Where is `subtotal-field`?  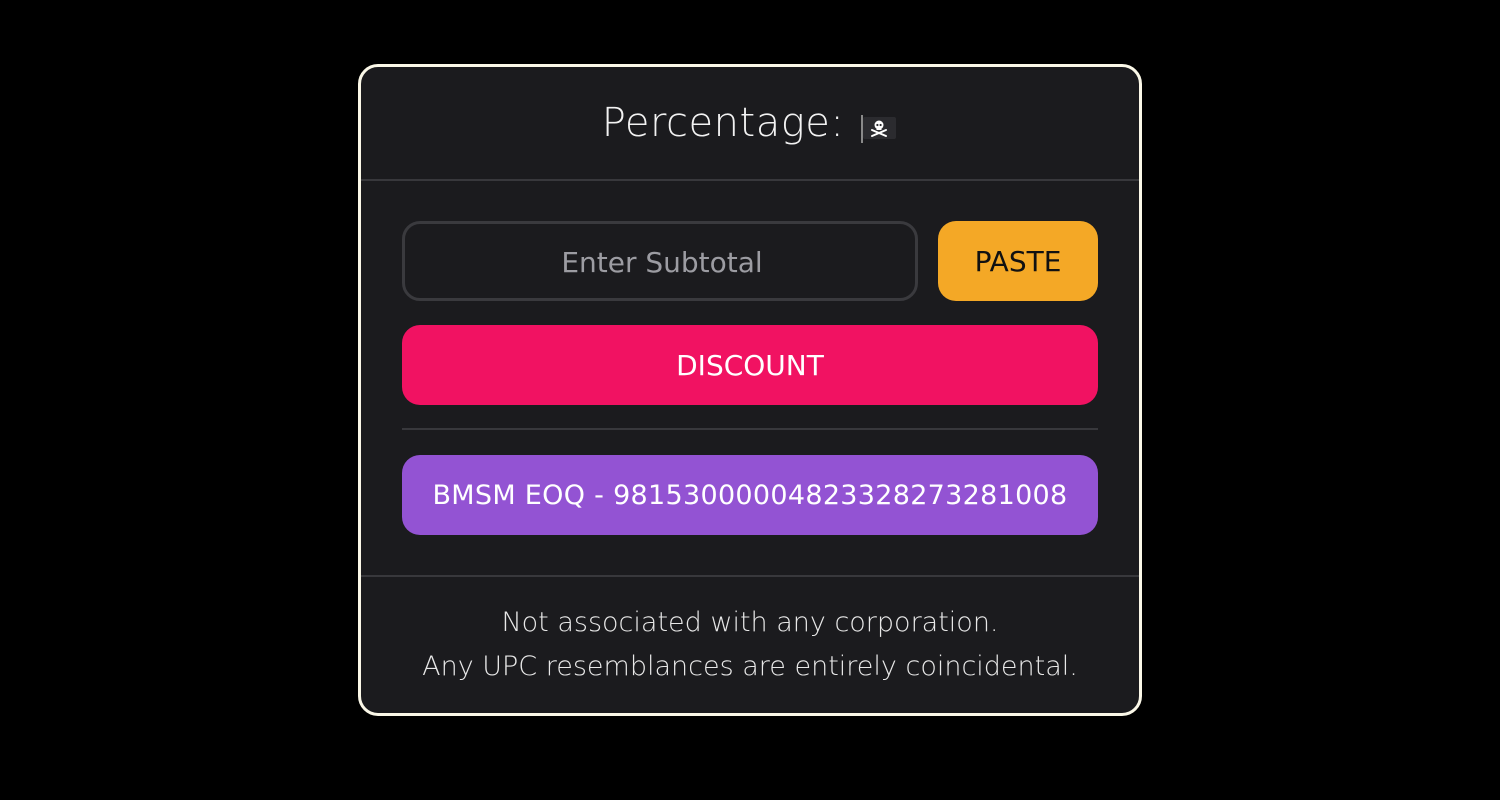 subtotal-field is located at coordinates (660, 261).